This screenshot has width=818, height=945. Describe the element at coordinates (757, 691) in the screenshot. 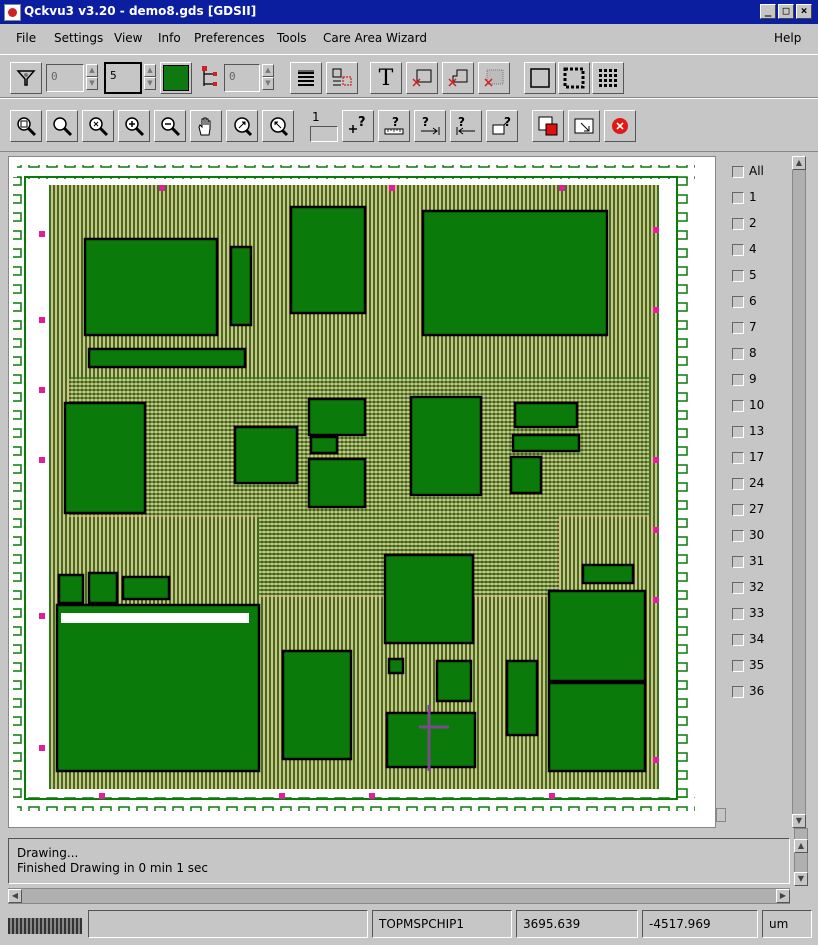

I see `layer-label: 36` at that location.